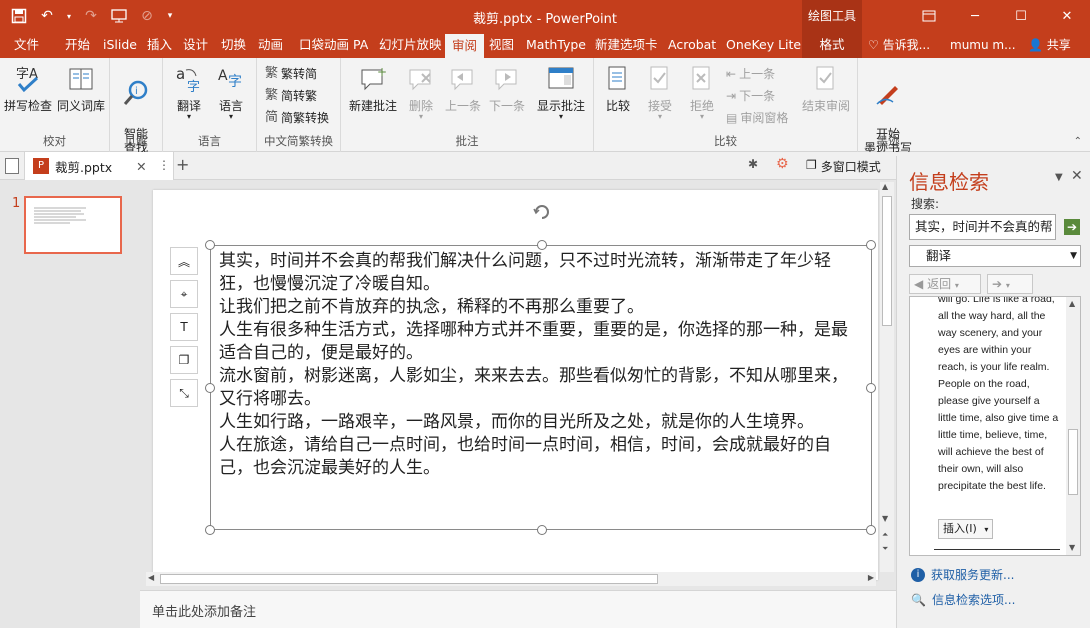 The height and width of the screenshot is (628, 1090). Describe the element at coordinates (826, 87) in the screenshot. I see `end-review-button: 结束审阅` at that location.